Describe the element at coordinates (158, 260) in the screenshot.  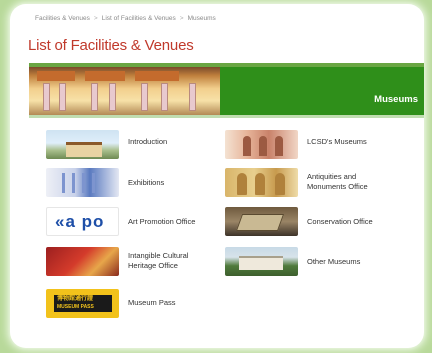
I see `link-label: Intangible Cultural Heritage Office` at that location.